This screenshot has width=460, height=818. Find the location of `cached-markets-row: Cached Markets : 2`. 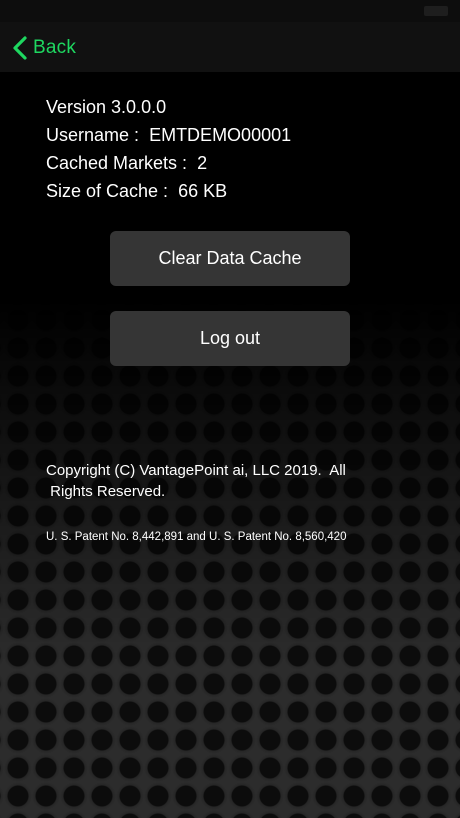

cached-markets-row: Cached Markets : 2 is located at coordinates (168, 163).